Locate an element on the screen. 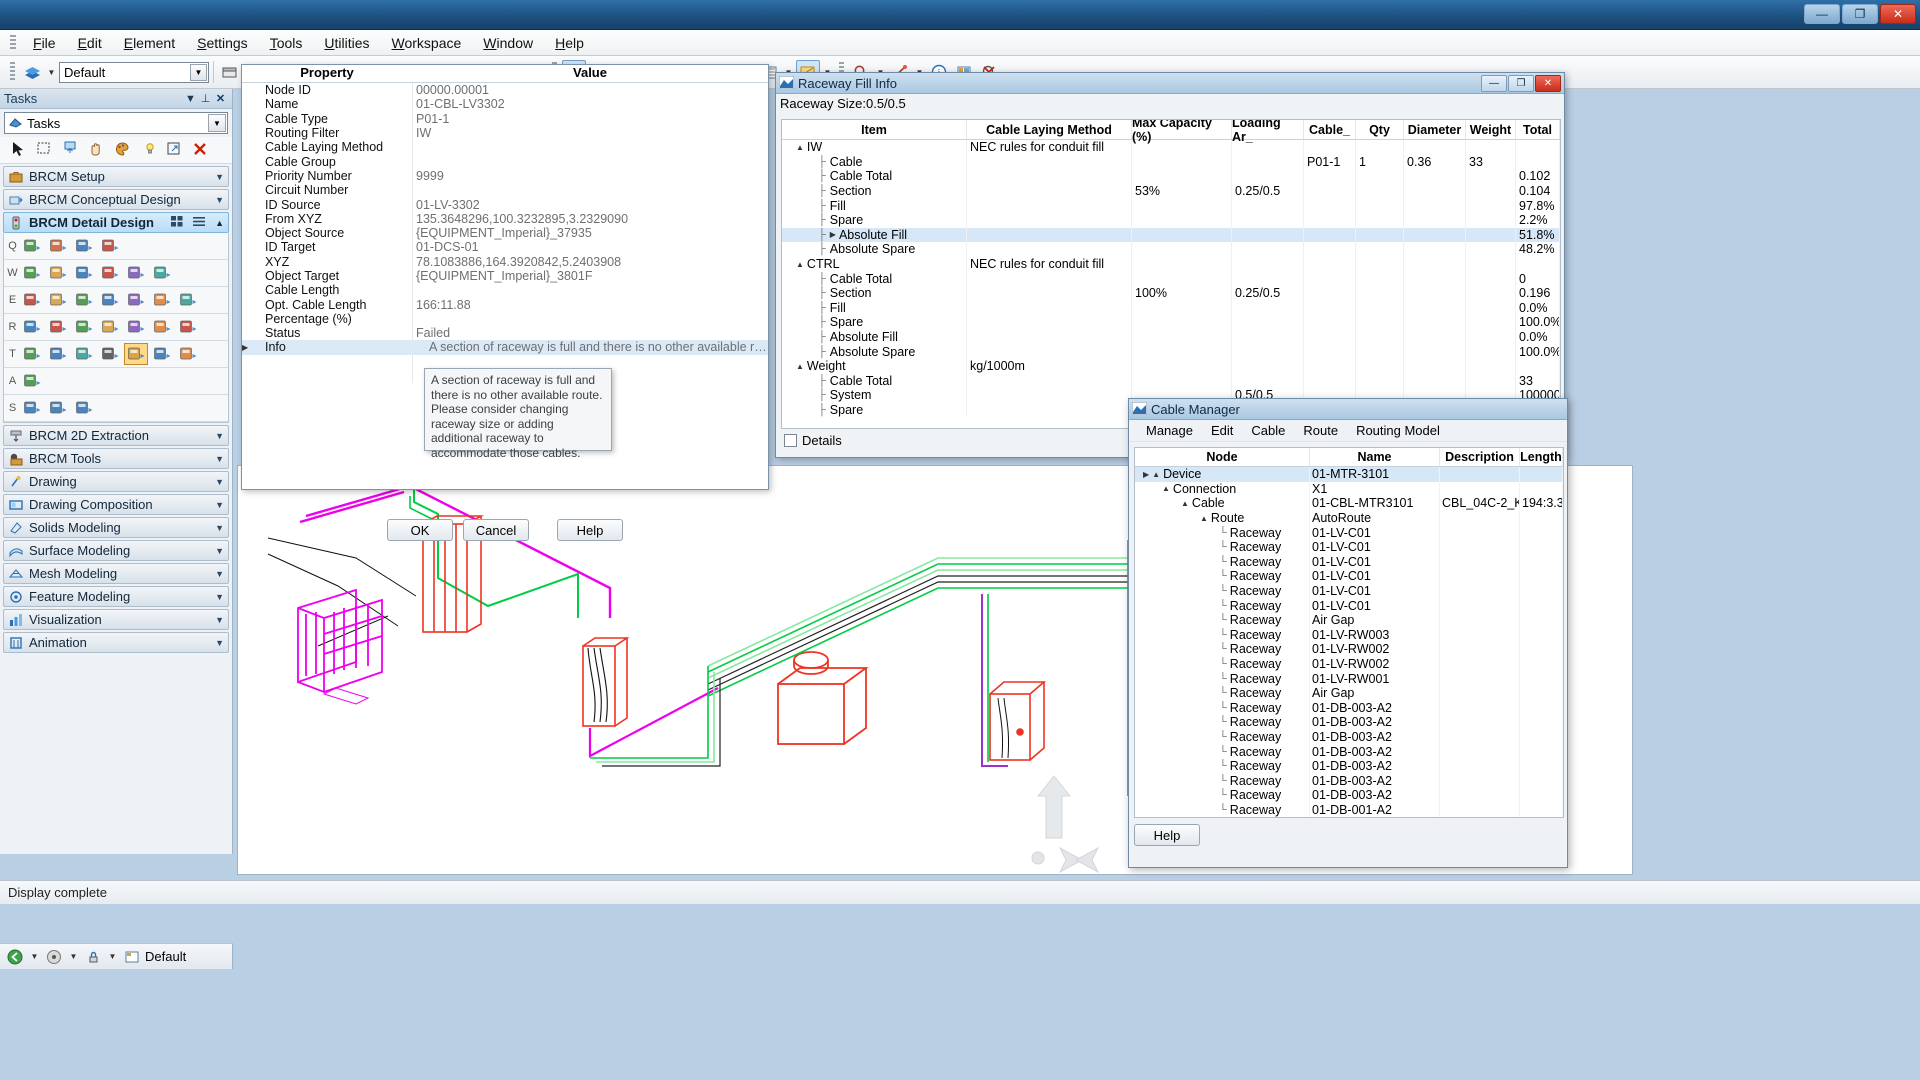 The height and width of the screenshot is (1080, 1920). brcm-tool-q-1-icon is located at coordinates (32, 246).